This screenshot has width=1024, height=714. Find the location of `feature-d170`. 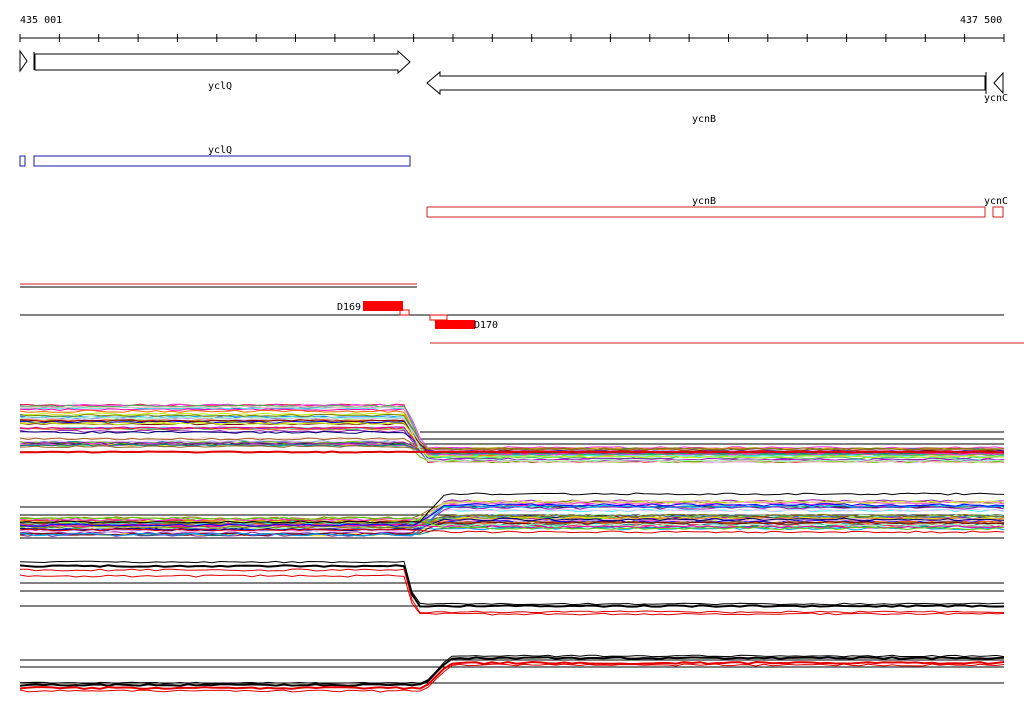

feature-d170 is located at coordinates (455, 324).